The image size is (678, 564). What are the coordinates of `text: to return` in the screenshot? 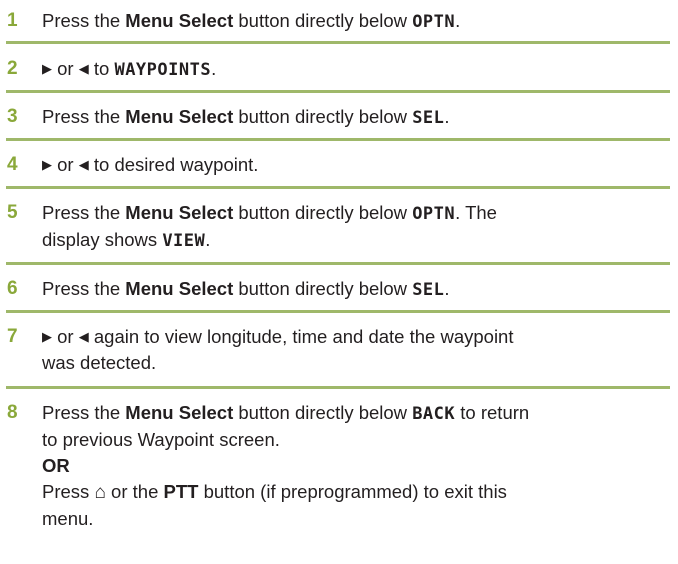 It's located at (492, 412).